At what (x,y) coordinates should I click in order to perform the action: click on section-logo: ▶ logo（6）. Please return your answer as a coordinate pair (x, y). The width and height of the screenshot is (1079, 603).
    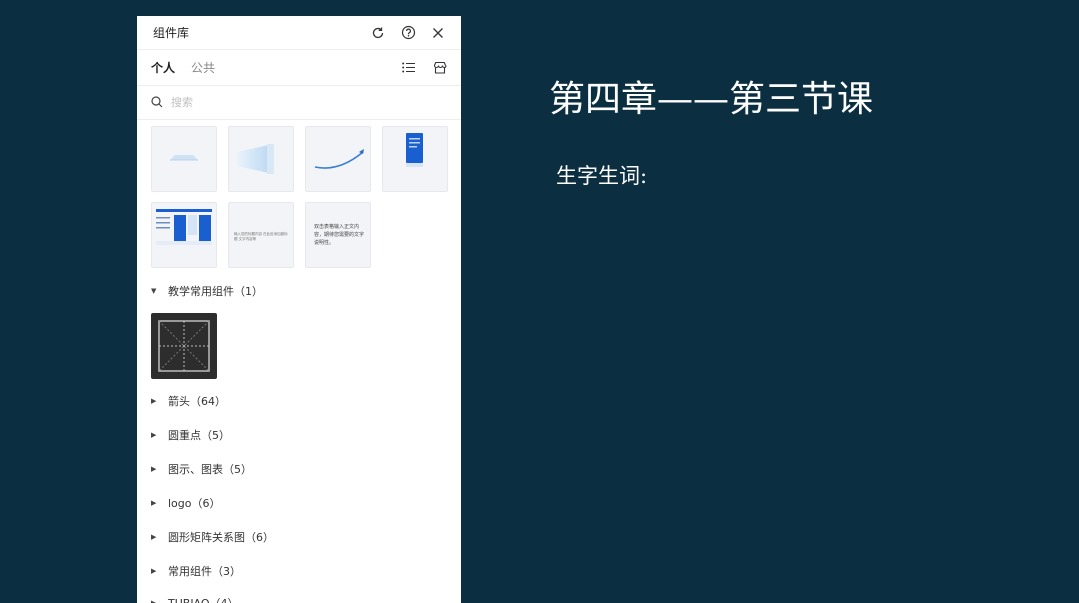
    Looking at the image, I should click on (186, 503).